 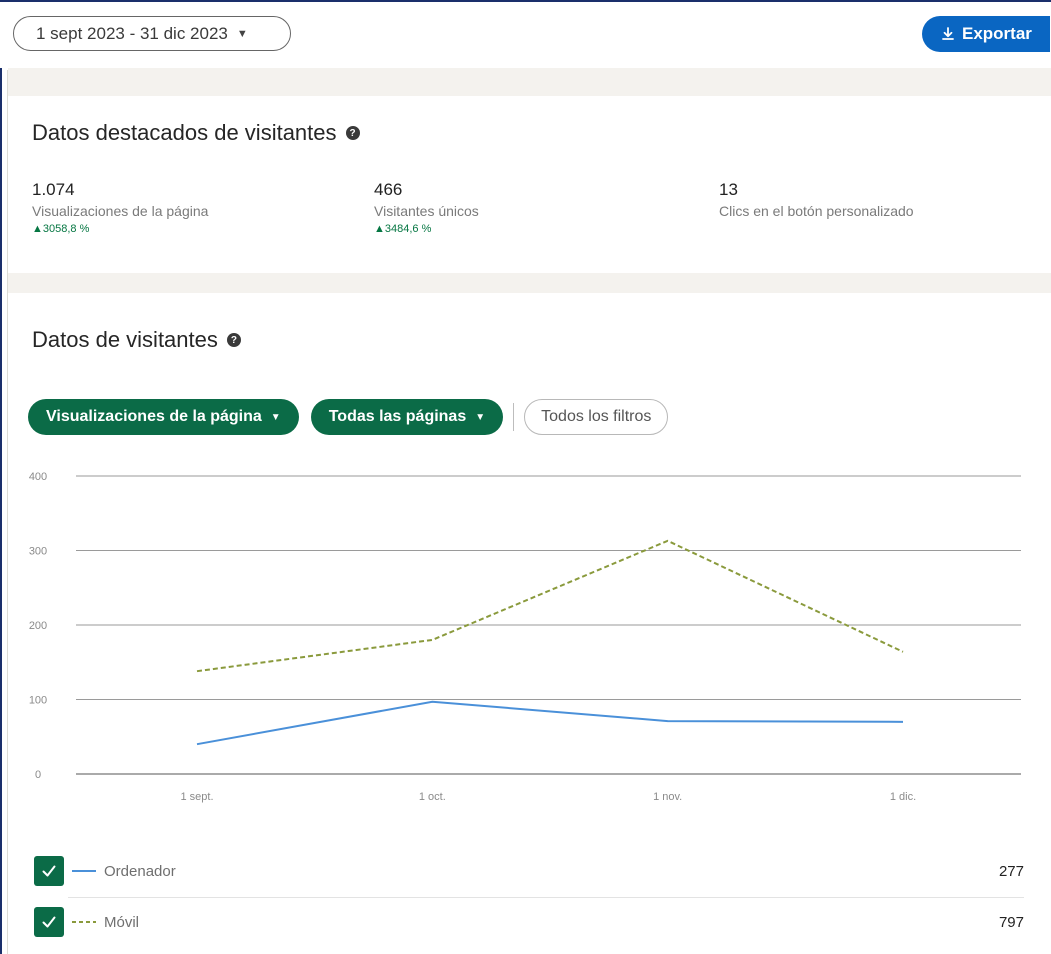 I want to click on y-tick-label: 200, so click(x=38, y=626).